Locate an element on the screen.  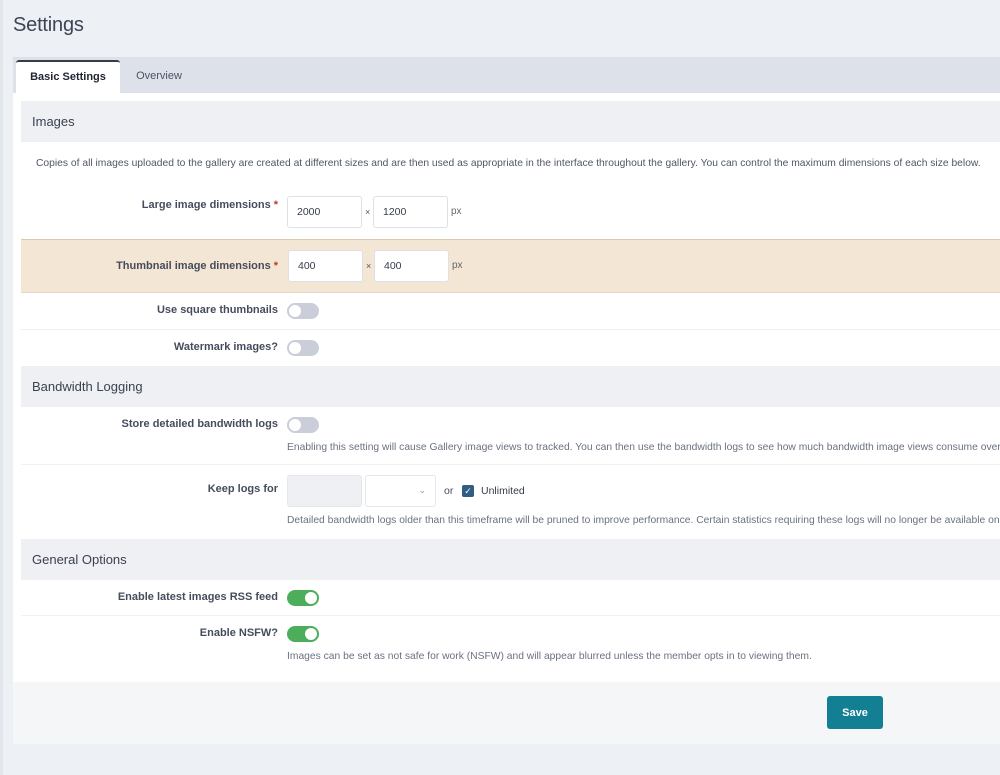
keep-logs-unit-select: ⌄ is located at coordinates (400, 491).